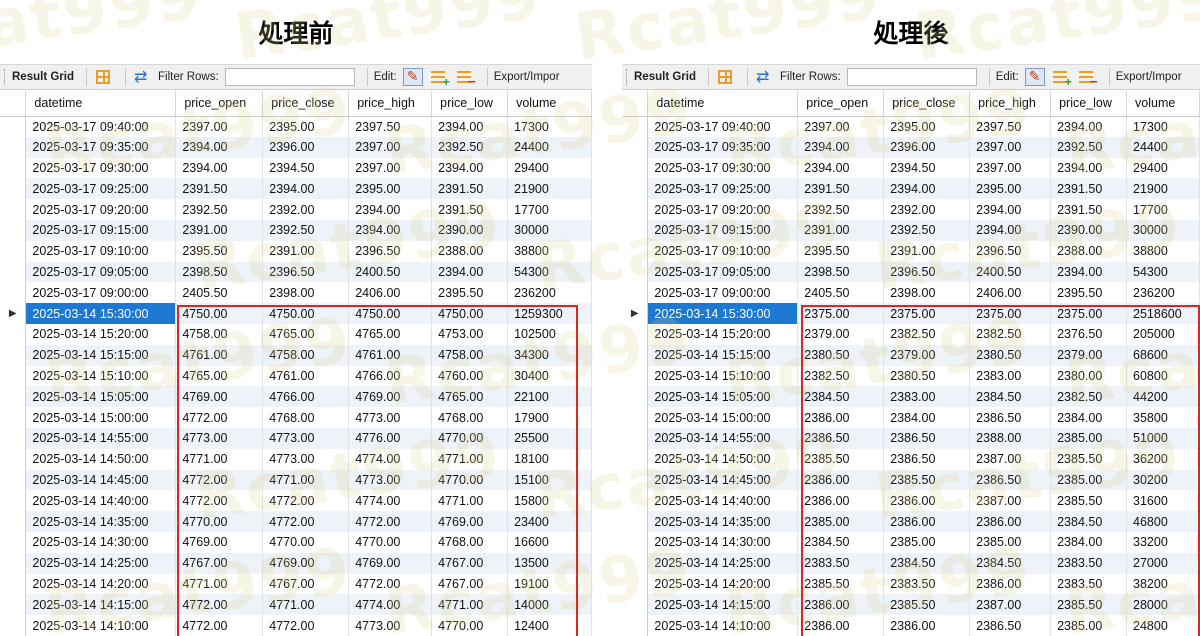 This screenshot has height=636, width=1200. Describe the element at coordinates (841, 542) in the screenshot. I see `cell-price-open: 2384.50` at that location.